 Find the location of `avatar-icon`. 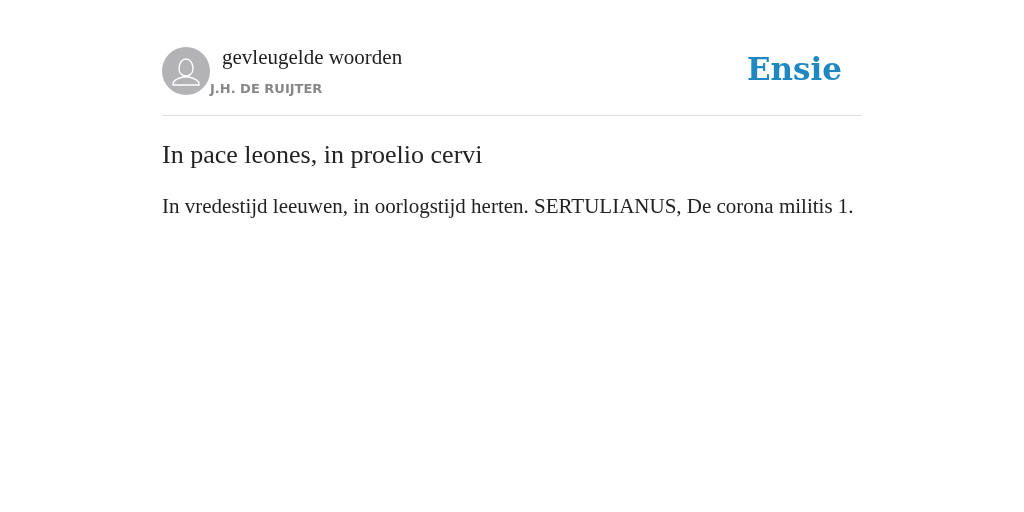

avatar-icon is located at coordinates (186, 71).